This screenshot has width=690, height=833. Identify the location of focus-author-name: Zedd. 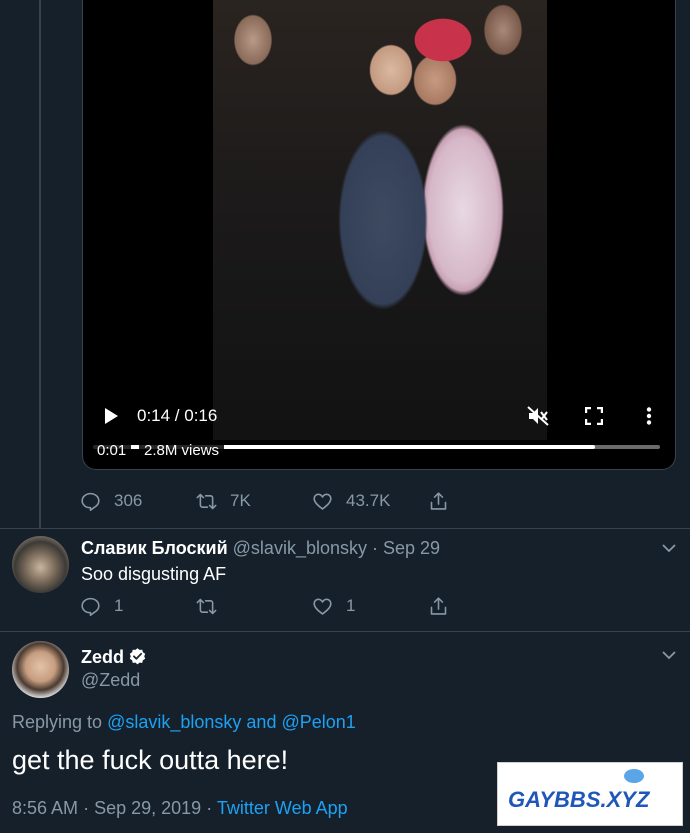
(114, 657).